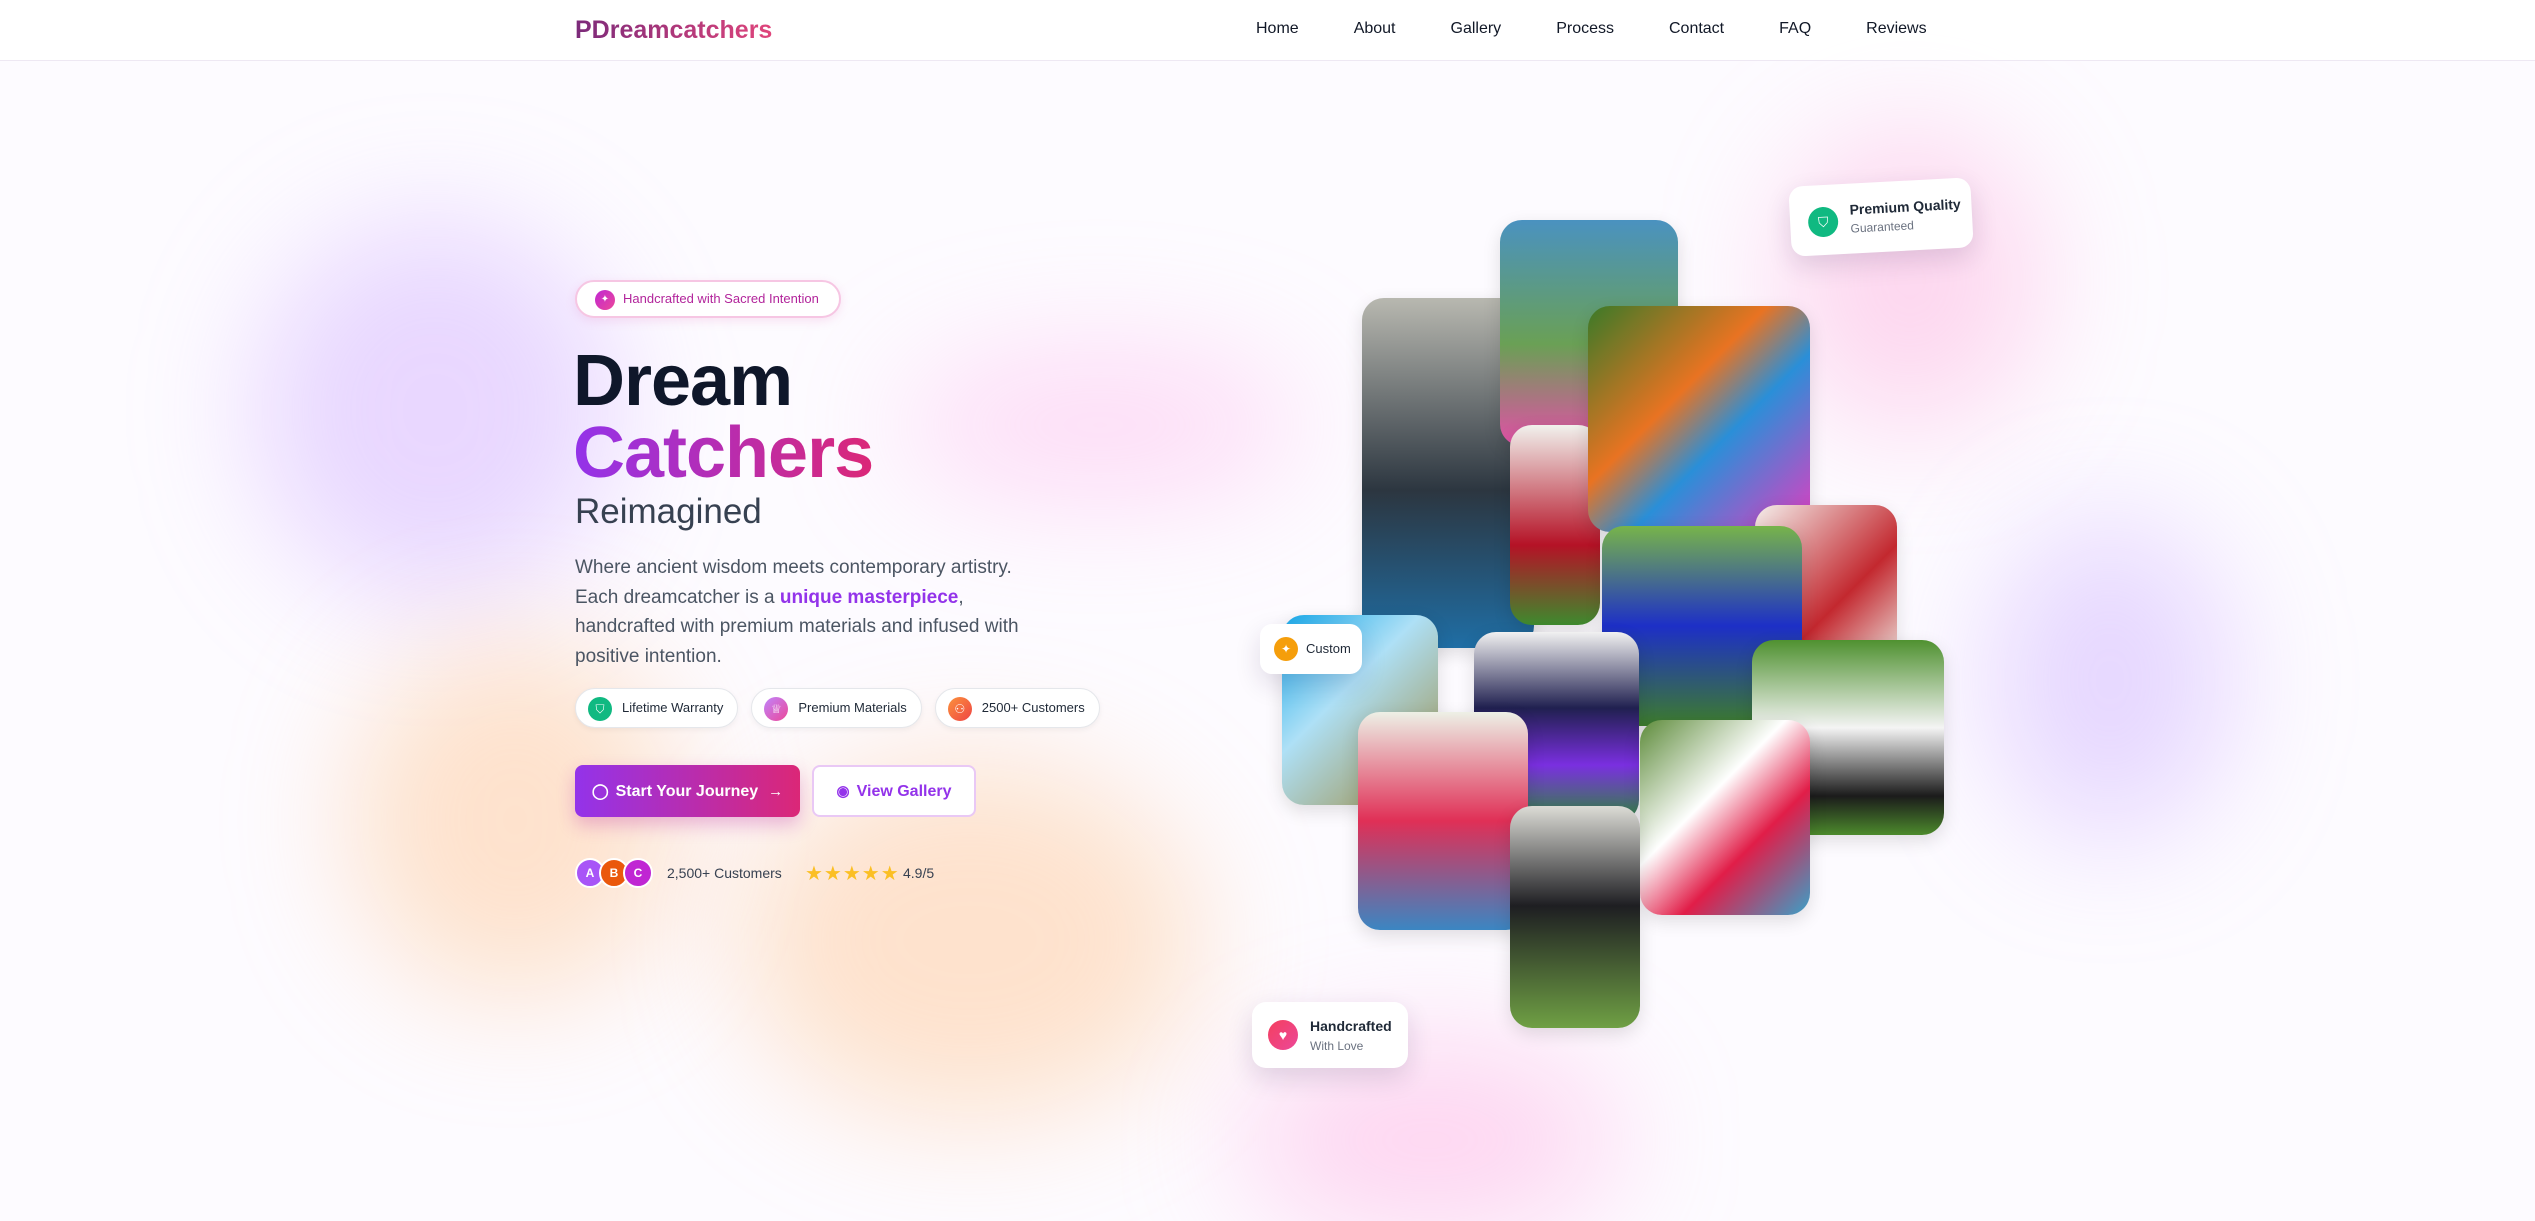 The image size is (2535, 1221). I want to click on custom-card: ✦ Custom, so click(1311, 649).